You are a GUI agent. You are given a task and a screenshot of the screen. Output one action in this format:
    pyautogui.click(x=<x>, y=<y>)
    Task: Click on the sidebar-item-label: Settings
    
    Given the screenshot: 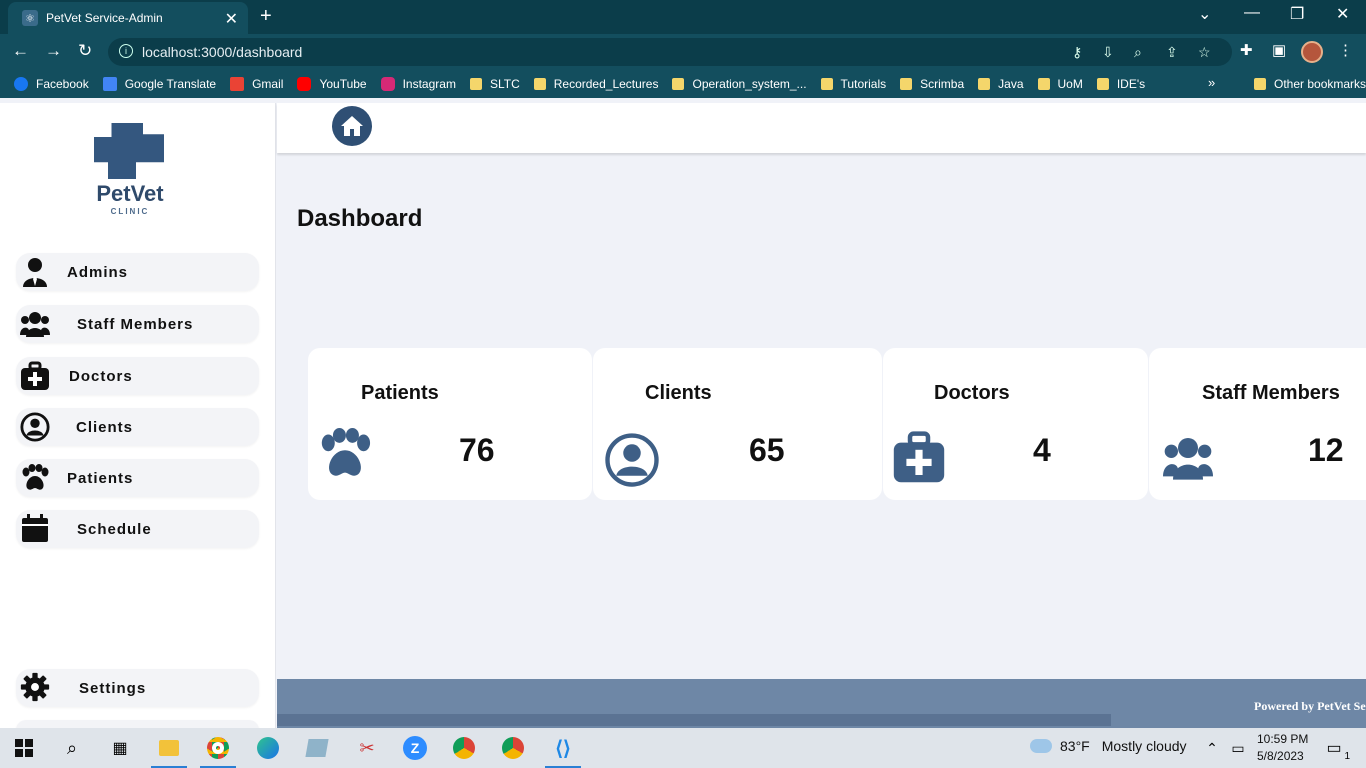 What is the action you would take?
    pyautogui.click(x=113, y=688)
    